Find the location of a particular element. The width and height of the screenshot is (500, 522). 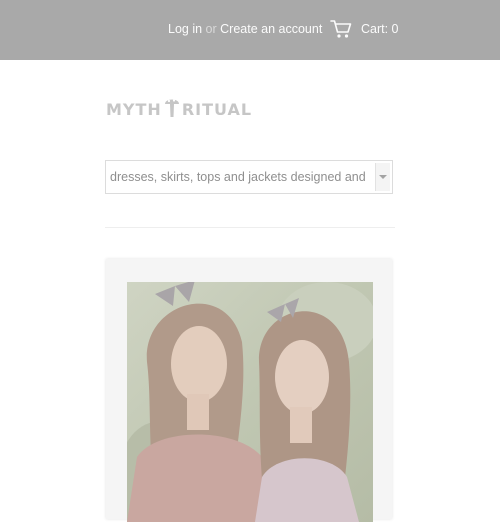

divider is located at coordinates (250, 227).